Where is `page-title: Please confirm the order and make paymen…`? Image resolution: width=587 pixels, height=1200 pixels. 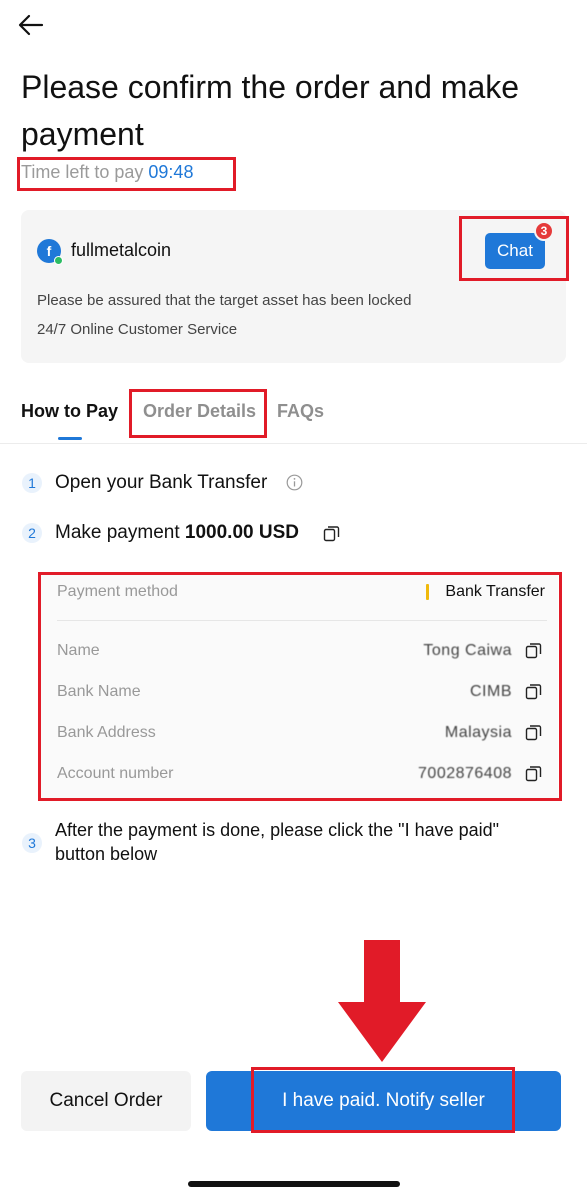 page-title: Please confirm the order and make paymen… is located at coordinates (270, 110).